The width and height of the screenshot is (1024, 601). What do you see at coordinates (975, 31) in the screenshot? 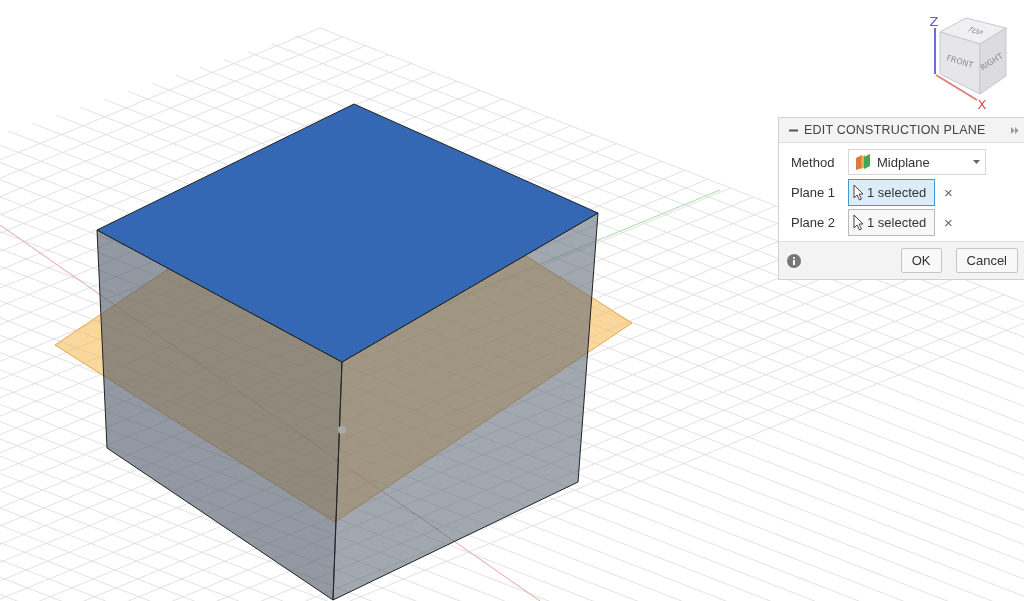
I see `top-face-label: TOP` at bounding box center [975, 31].